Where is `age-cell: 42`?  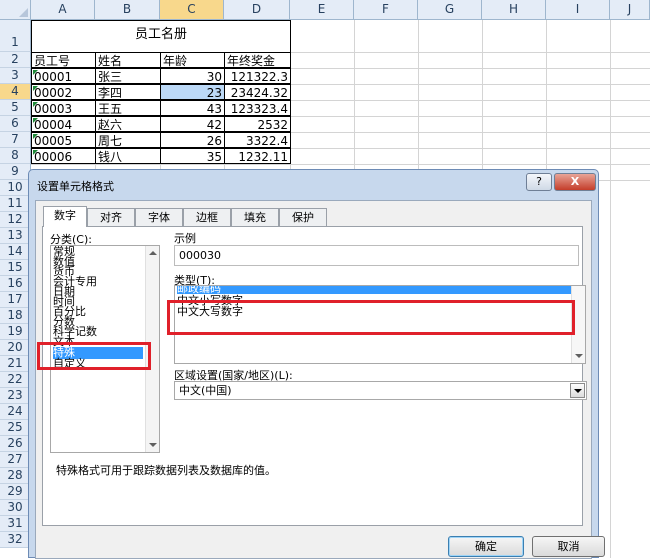
age-cell: 42 is located at coordinates (192, 124).